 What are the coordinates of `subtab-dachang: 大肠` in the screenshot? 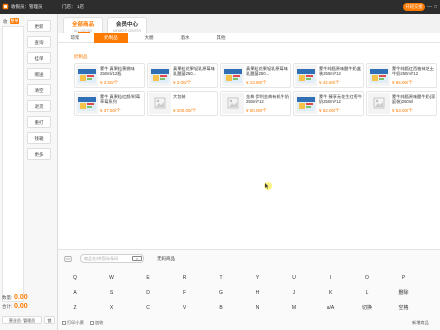 It's located at (149, 38).